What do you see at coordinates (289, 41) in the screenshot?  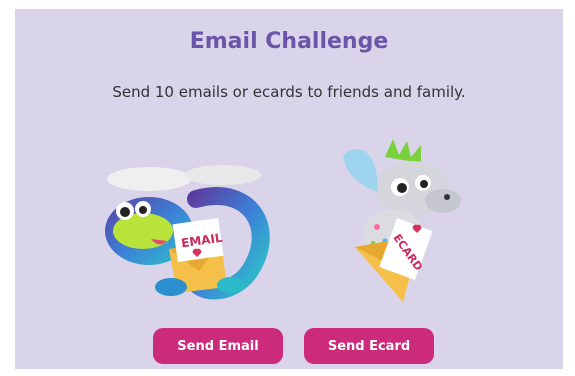 I see `page-title: Email Challenge` at bounding box center [289, 41].